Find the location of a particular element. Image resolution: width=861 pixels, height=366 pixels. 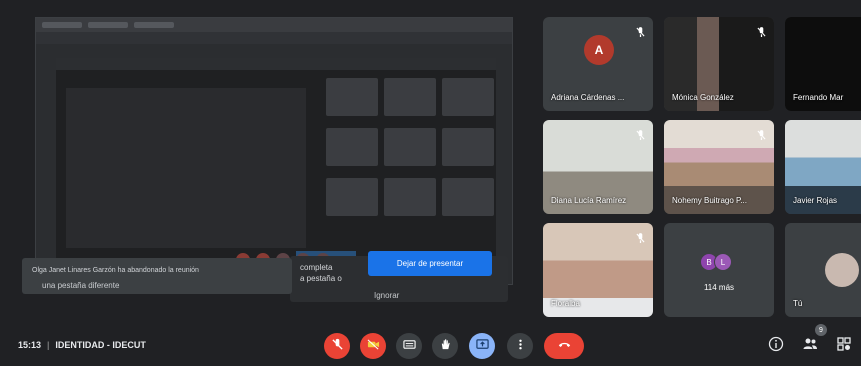

meeting-details-button is located at coordinates (776, 346).